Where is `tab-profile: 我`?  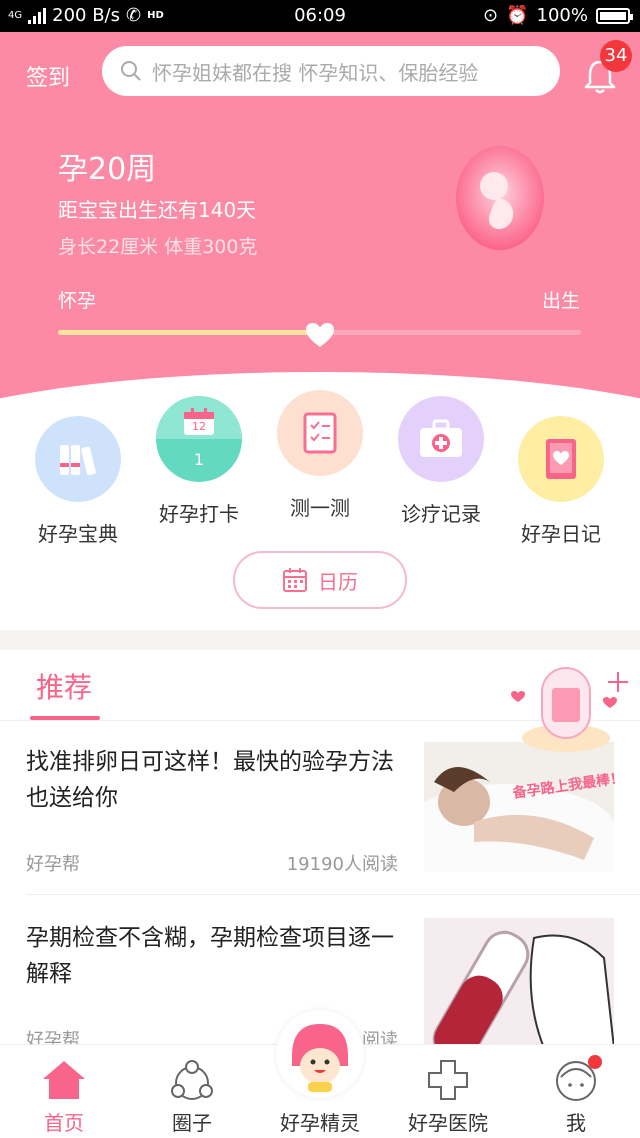 tab-profile: 我 is located at coordinates (576, 1091).